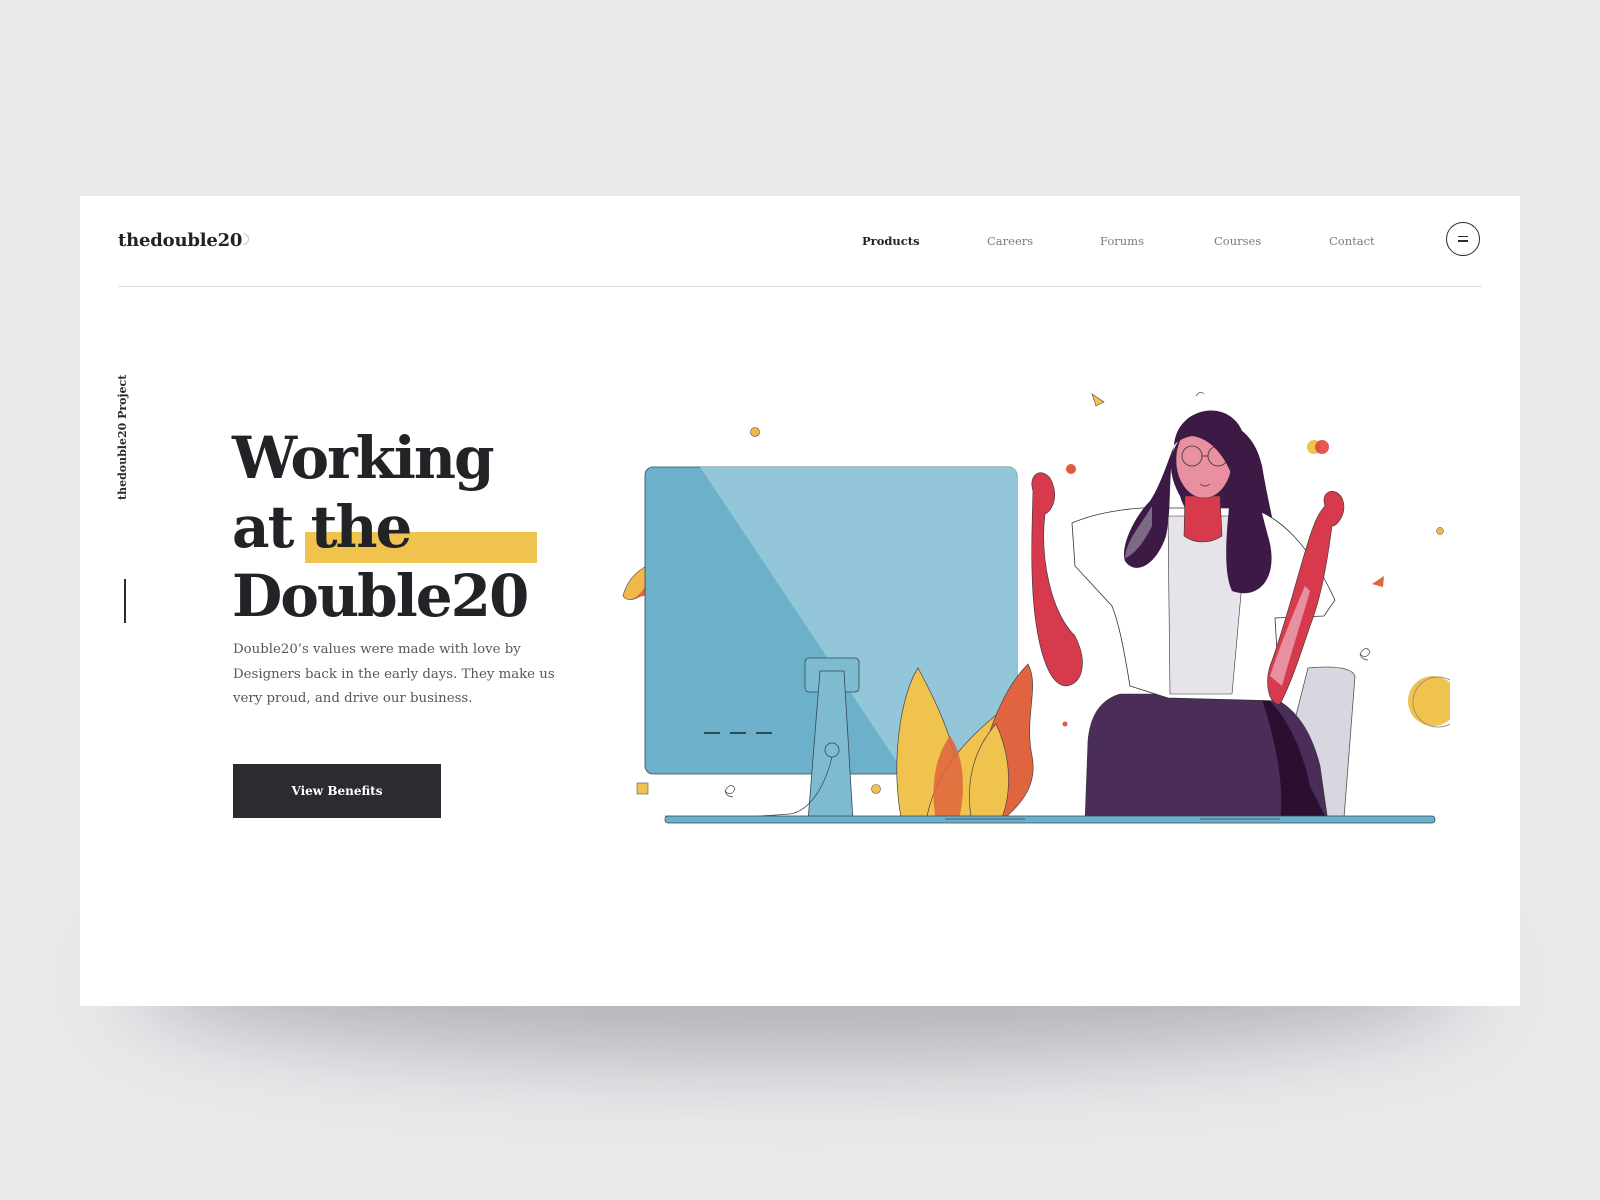 The image size is (1600, 1200). I want to click on nav-contact: Contact, so click(1352, 241).